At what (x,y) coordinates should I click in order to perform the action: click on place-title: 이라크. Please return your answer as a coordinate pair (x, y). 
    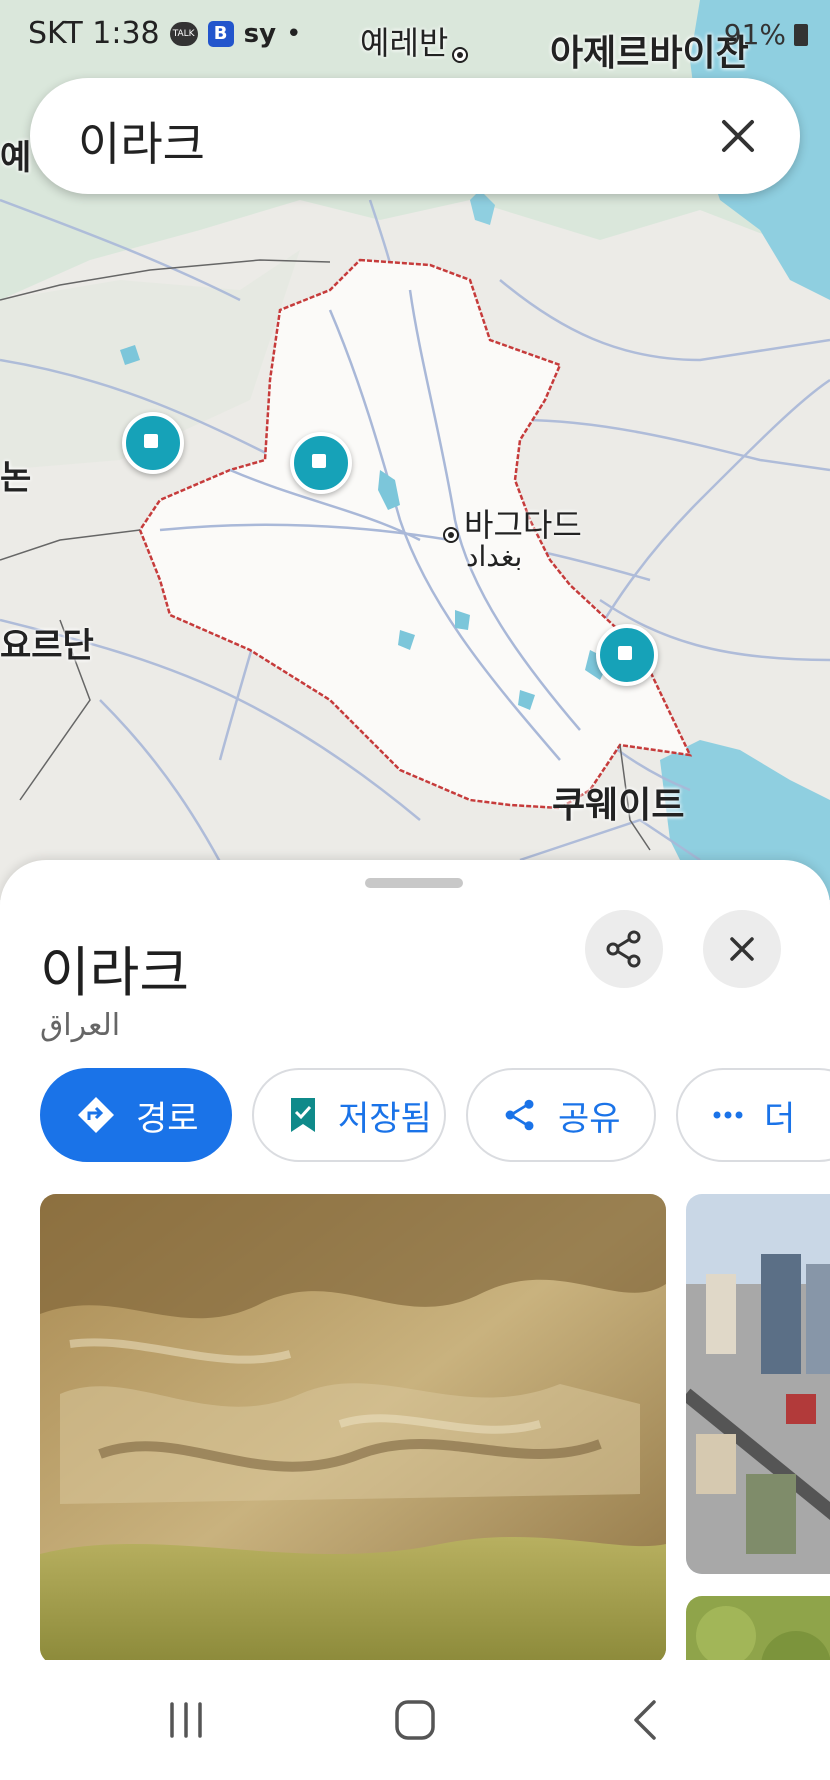
    Looking at the image, I should click on (115, 972).